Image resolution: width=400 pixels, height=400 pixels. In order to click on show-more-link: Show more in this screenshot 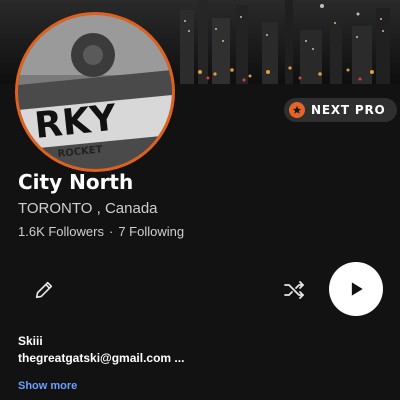, I will do `click(47, 386)`.